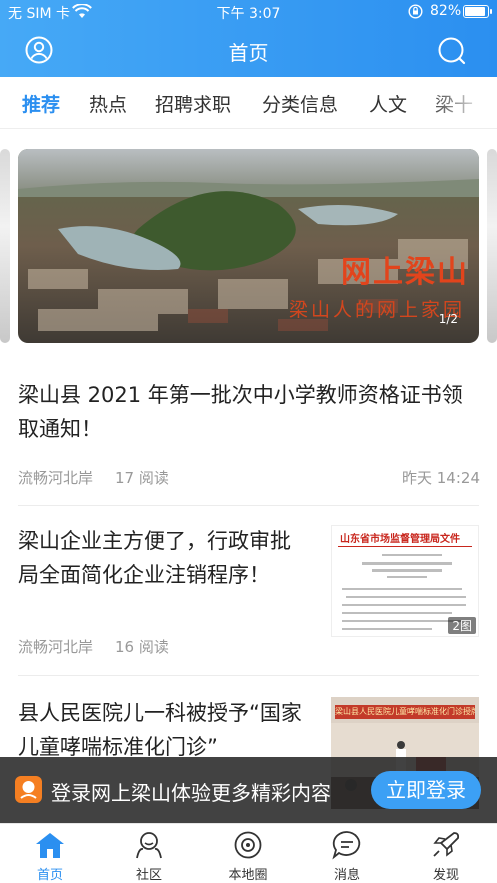  I want to click on community-icon, so click(149, 845).